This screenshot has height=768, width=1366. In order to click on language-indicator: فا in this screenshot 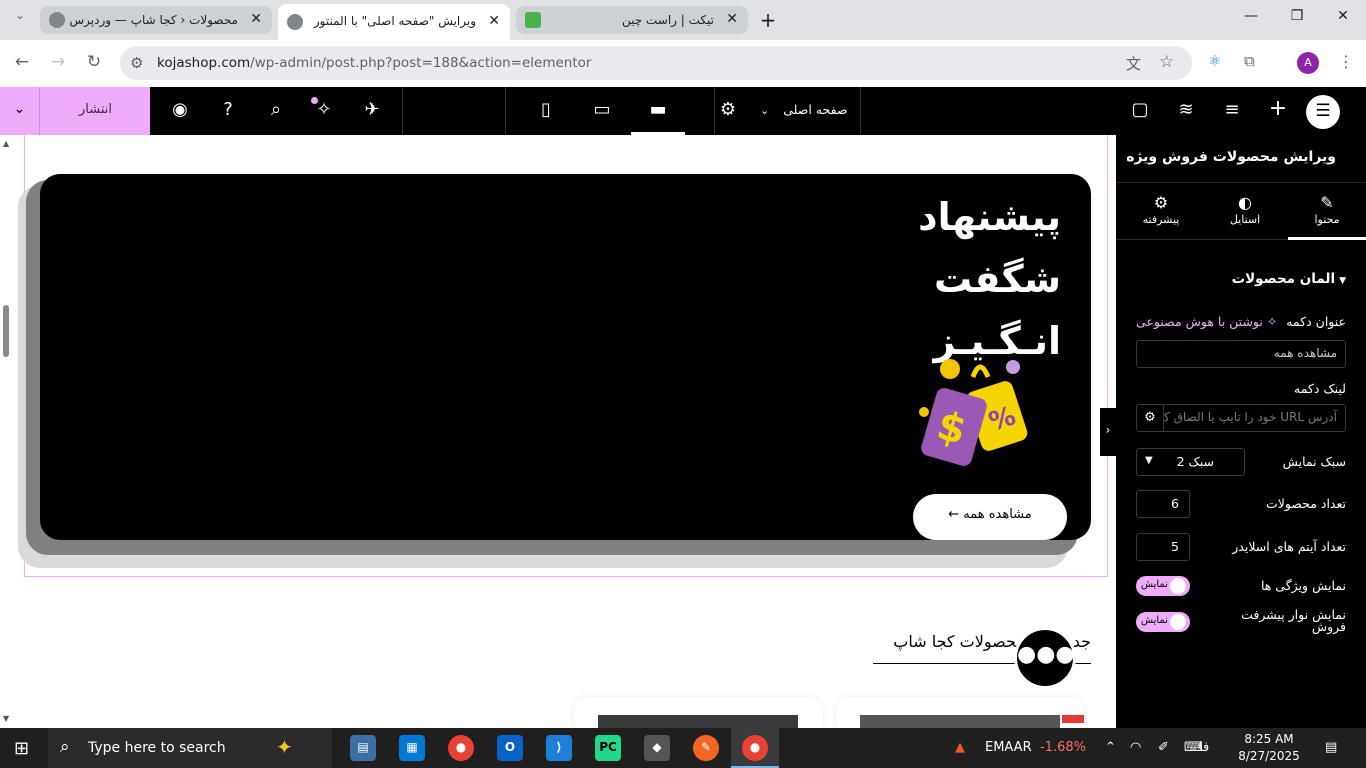, I will do `click(1204, 747)`.